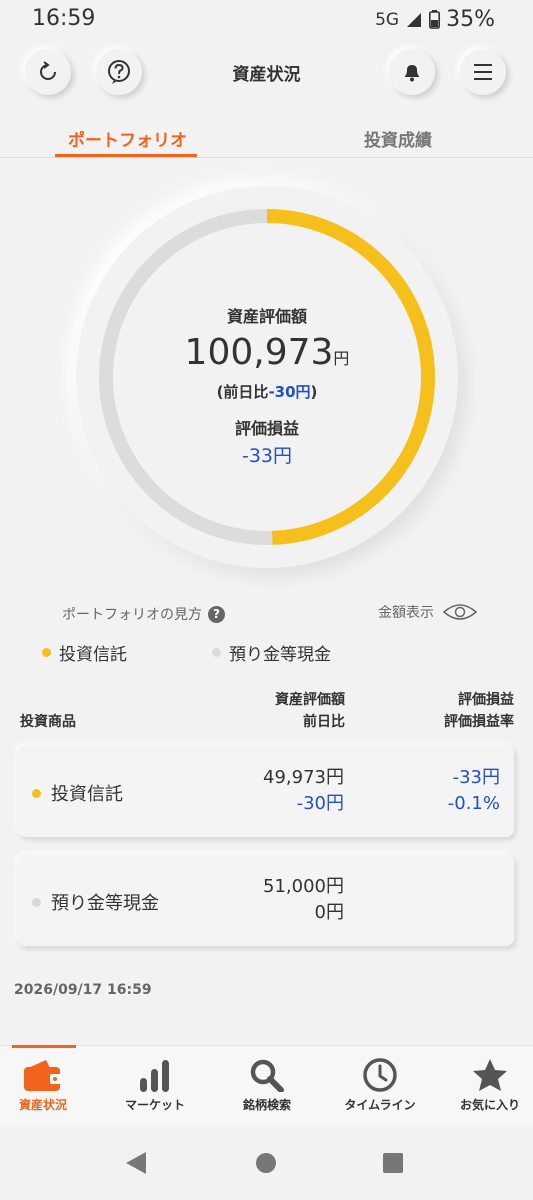 This screenshot has width=533, height=1200. I want to click on portfolio-howto-link: ポートフォリオの見方 ?, so click(143, 614).